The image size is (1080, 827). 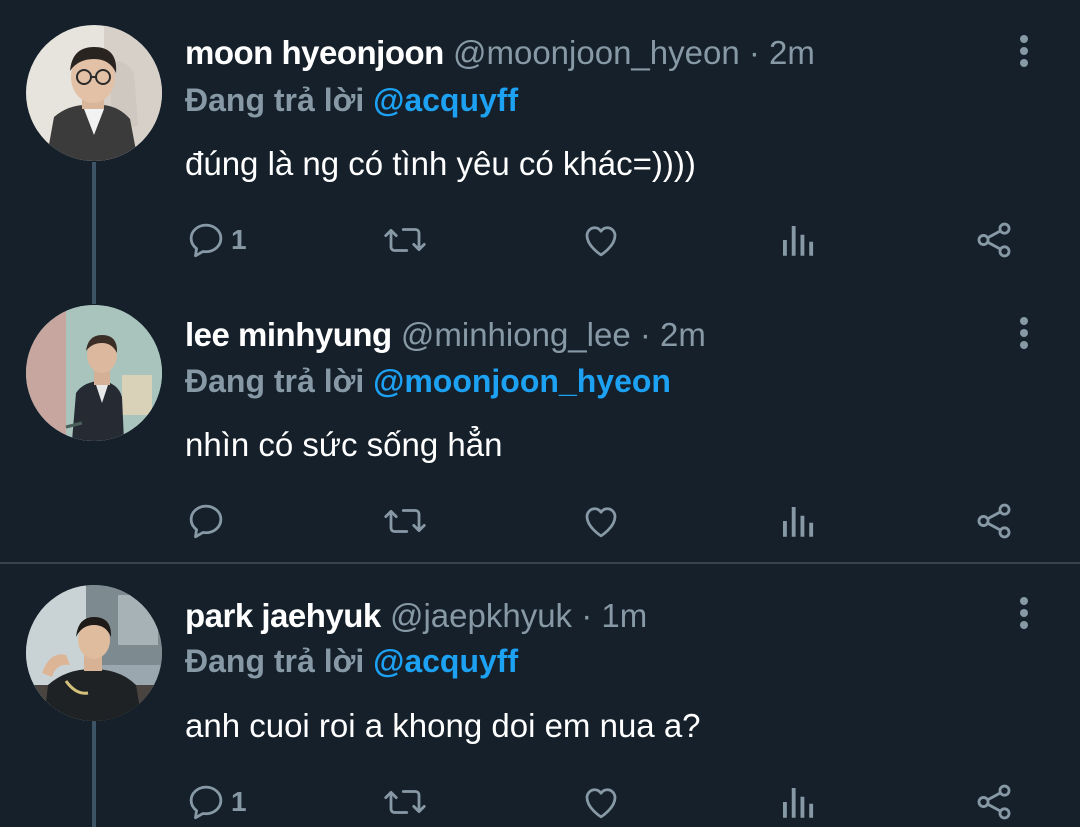 I want to click on display-name: moon hyeonjoon, so click(x=314, y=52).